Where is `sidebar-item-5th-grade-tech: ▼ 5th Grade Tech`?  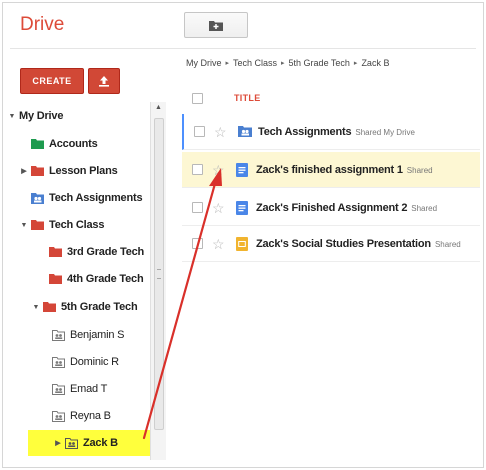 sidebar-item-5th-grade-tech: ▼ 5th Grade Tech is located at coordinates (85, 307).